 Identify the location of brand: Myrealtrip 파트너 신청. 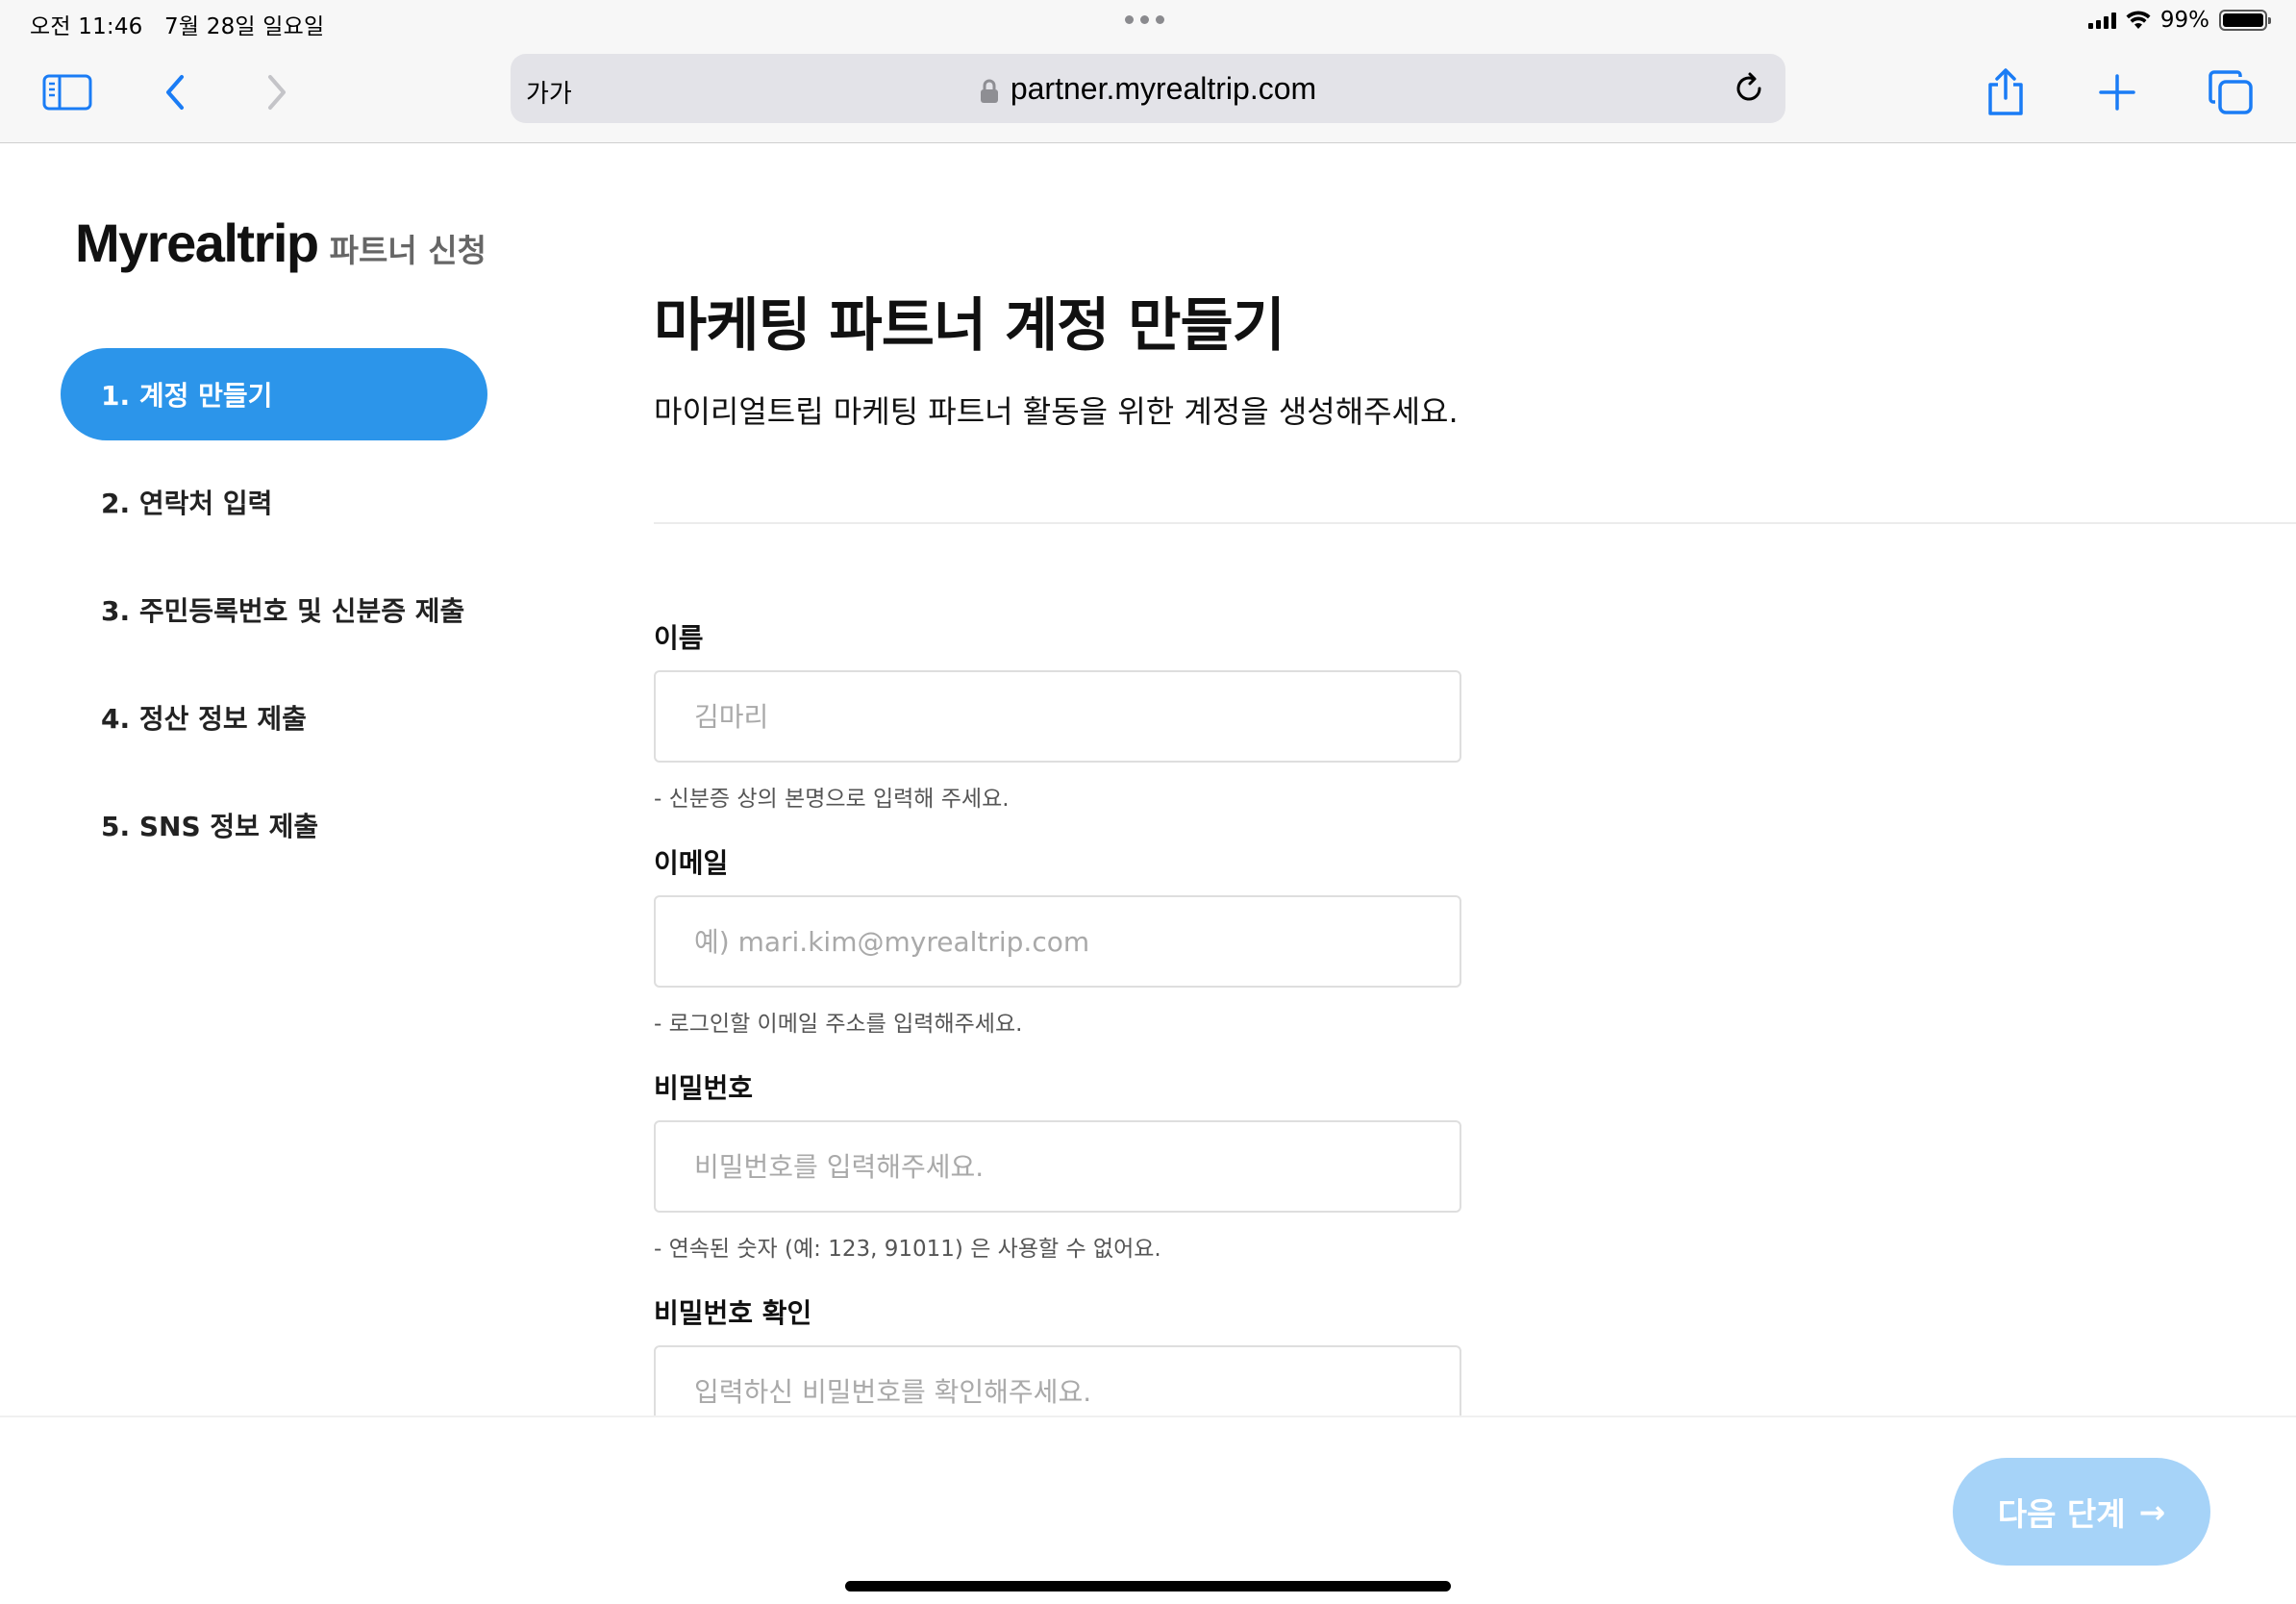
(281, 243).